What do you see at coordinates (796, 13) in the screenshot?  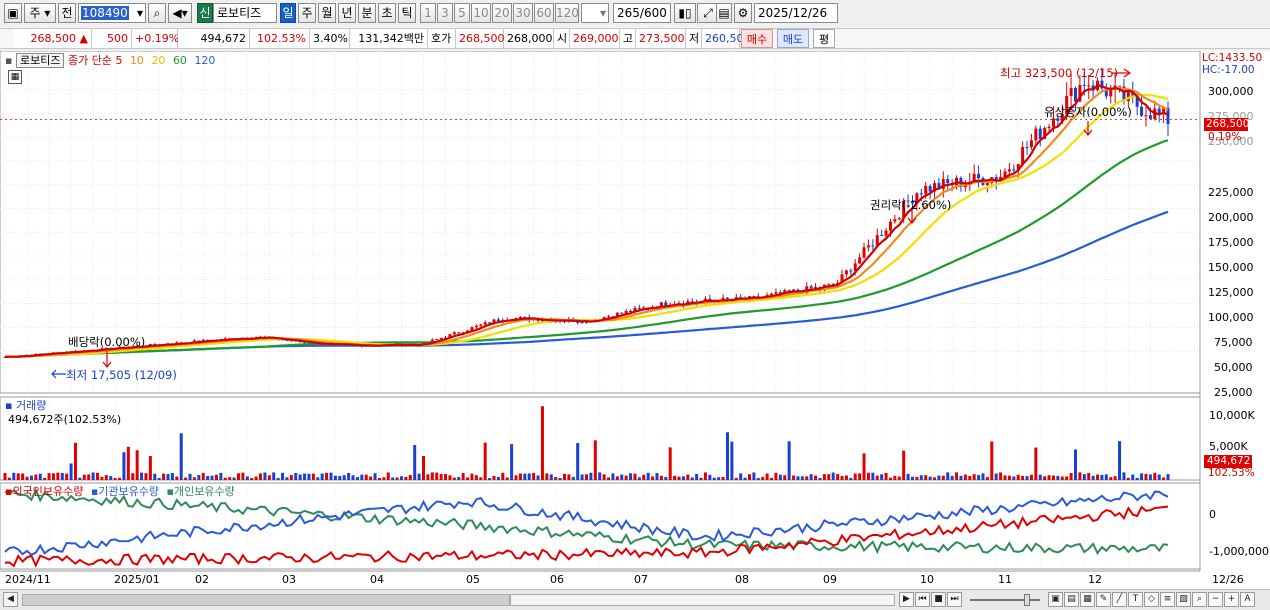 I see `date-field: 2025/12/26` at bounding box center [796, 13].